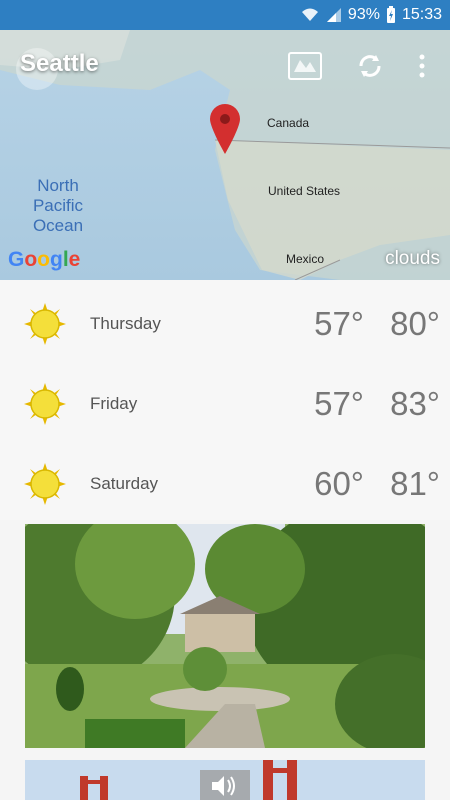 The height and width of the screenshot is (800, 450). What do you see at coordinates (125, 323) in the screenshot?
I see `forecast-day: Thursday` at bounding box center [125, 323].